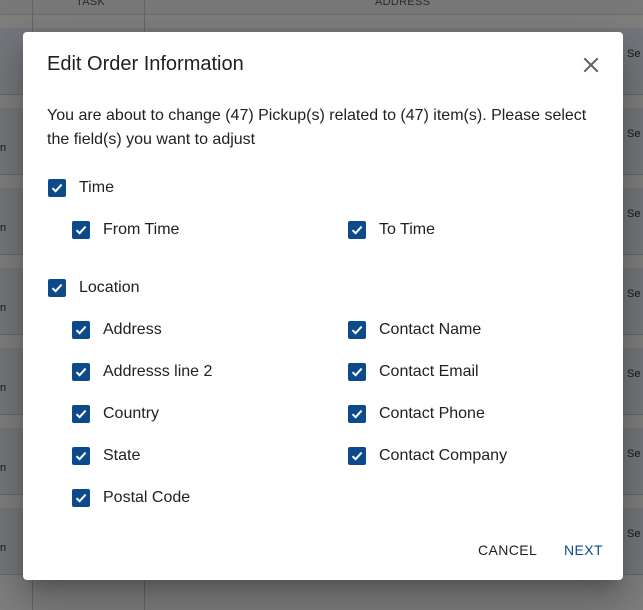  Describe the element at coordinates (430, 329) in the screenshot. I see `contact-name-label: Contact Name` at that location.